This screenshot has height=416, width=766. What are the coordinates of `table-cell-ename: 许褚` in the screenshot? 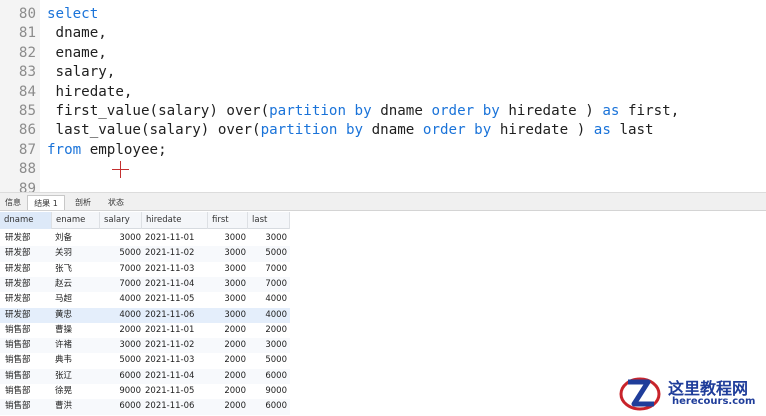 It's located at (77, 345).